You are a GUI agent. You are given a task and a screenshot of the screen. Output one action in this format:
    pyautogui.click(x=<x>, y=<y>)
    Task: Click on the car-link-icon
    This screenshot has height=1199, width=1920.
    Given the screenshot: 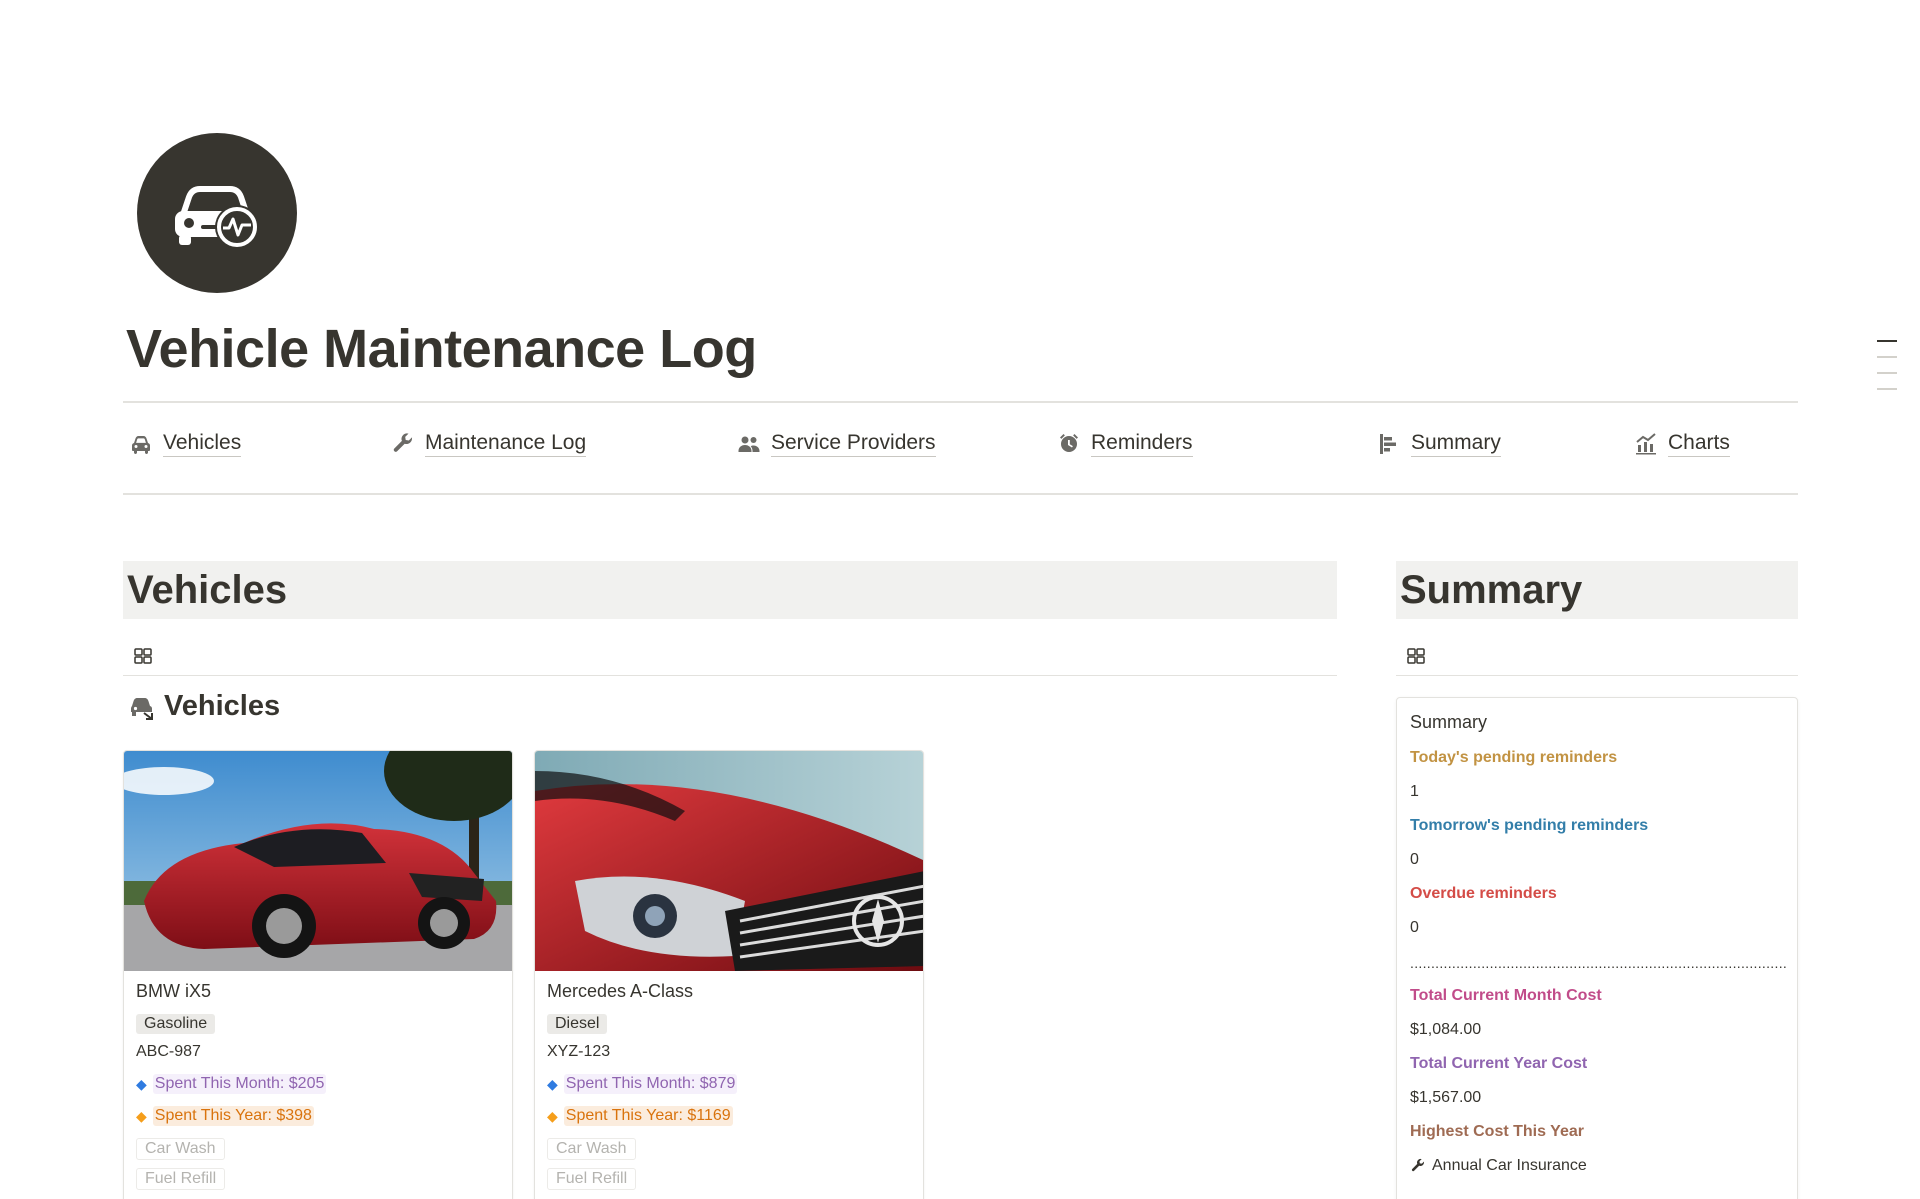 What is the action you would take?
    pyautogui.click(x=142, y=708)
    